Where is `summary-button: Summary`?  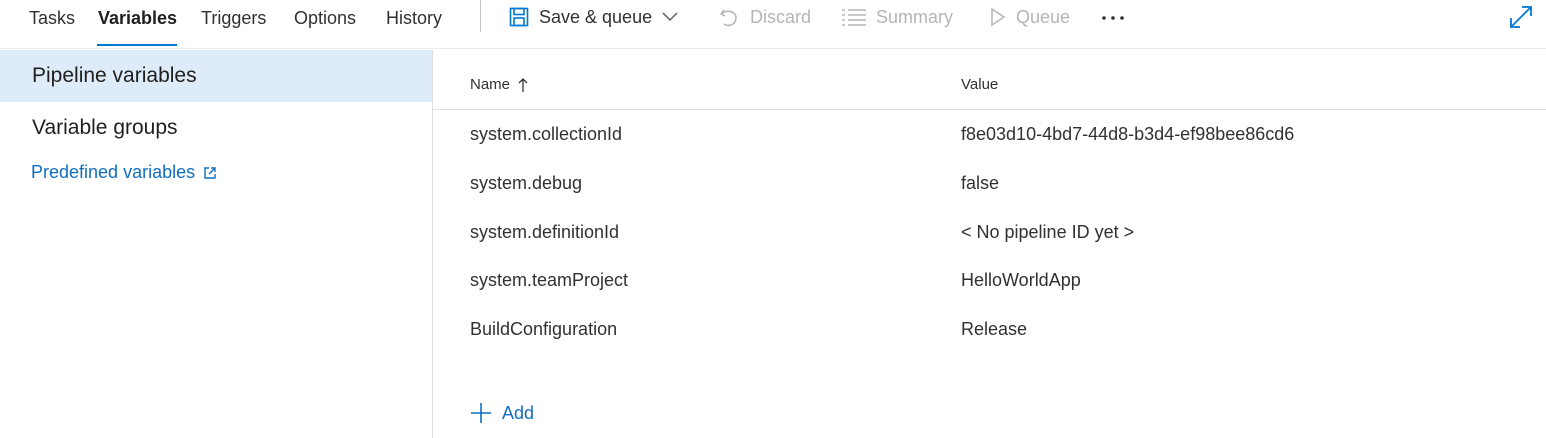
summary-button: Summary is located at coordinates (897, 17).